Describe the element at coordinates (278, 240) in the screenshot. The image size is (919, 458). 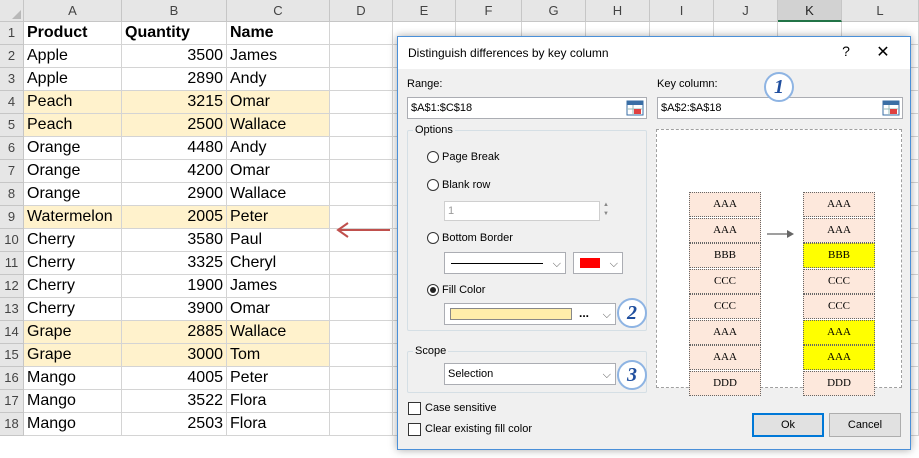
I see `cell-name: Paul` at that location.